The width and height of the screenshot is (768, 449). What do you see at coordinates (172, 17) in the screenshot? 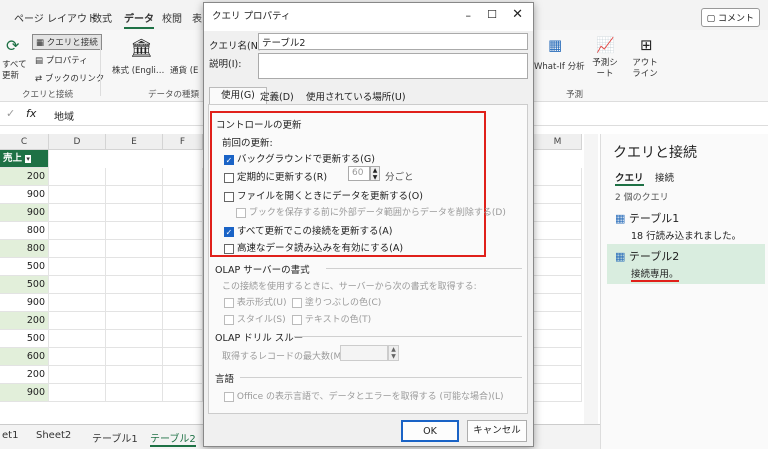
I see `tab-review: 校閲` at bounding box center [172, 17].